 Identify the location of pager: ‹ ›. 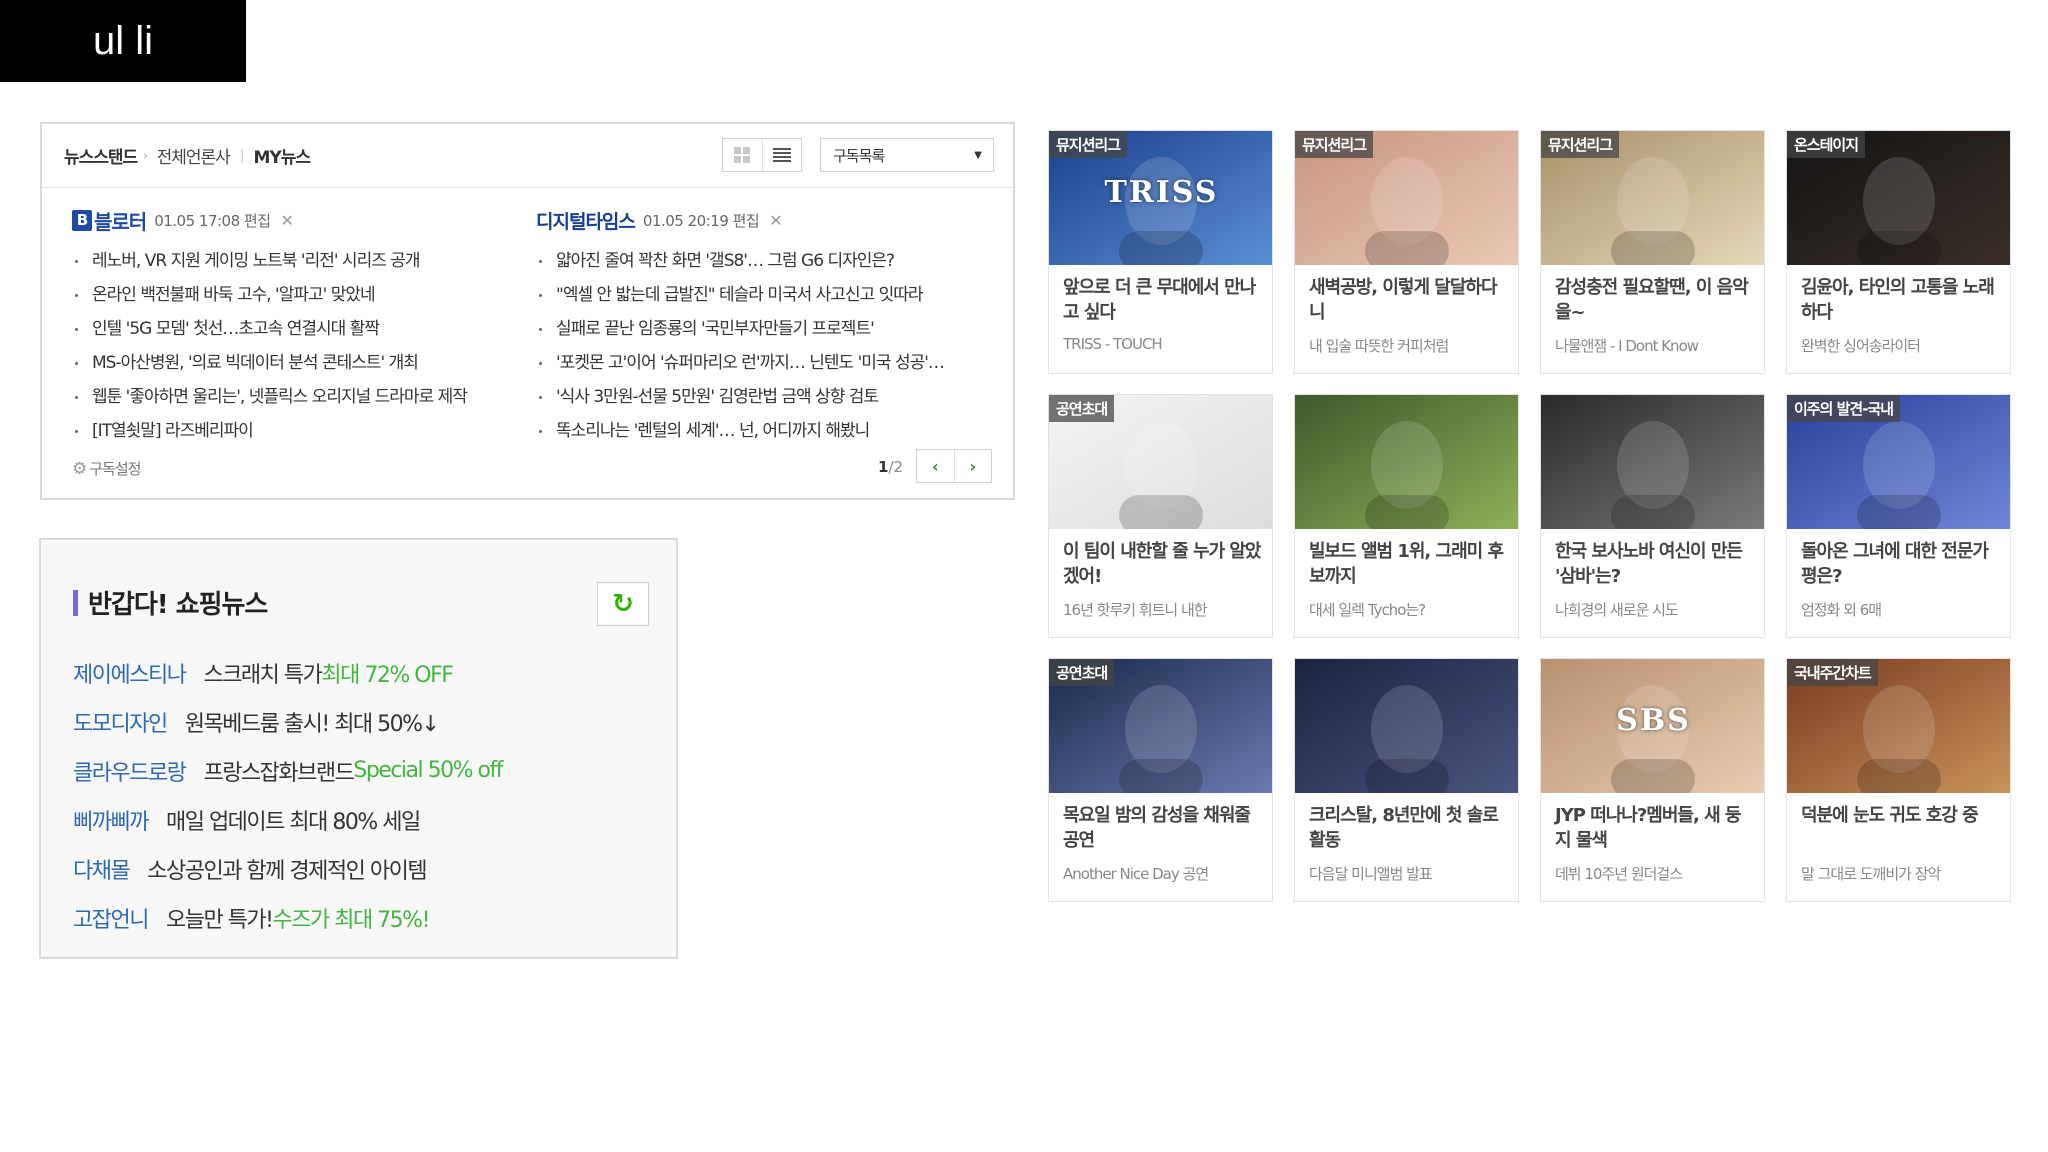
(954, 466).